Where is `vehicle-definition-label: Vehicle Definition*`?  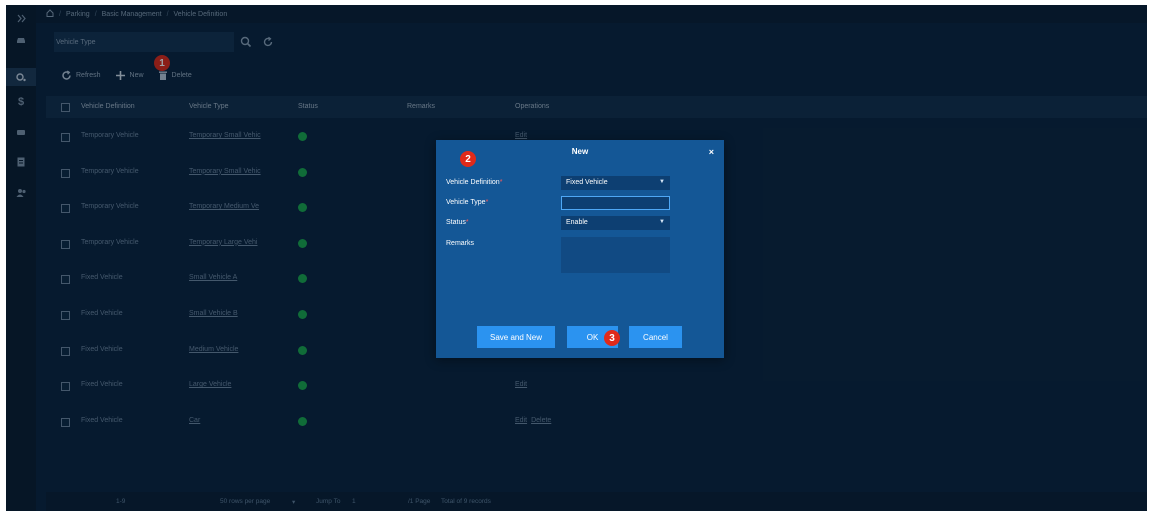
vehicle-definition-label: Vehicle Definition* is located at coordinates (474, 182).